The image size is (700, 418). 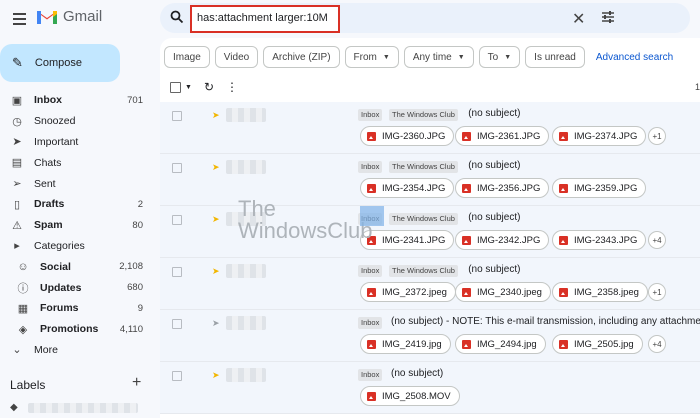 What do you see at coordinates (507, 344) in the screenshot?
I see `attachment-name: IMG_2494.jpg` at bounding box center [507, 344].